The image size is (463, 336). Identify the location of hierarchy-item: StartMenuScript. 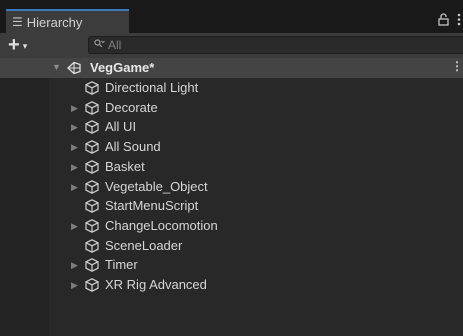
(231, 206).